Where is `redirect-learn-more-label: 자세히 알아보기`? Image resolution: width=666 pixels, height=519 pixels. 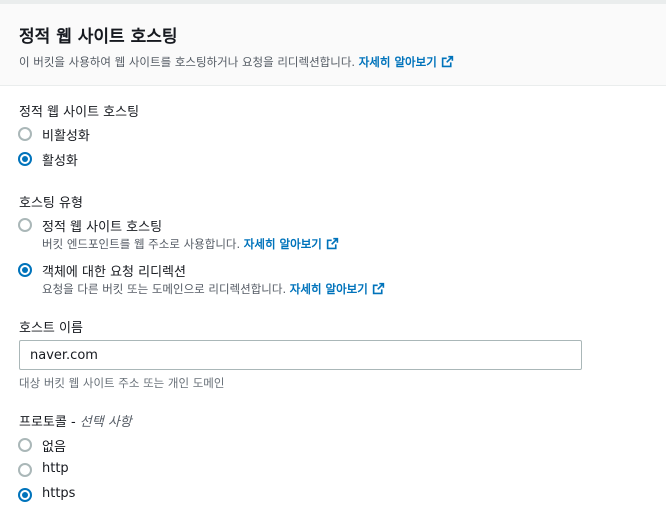
redirect-learn-more-label: 자세히 알아보기 is located at coordinates (328, 289).